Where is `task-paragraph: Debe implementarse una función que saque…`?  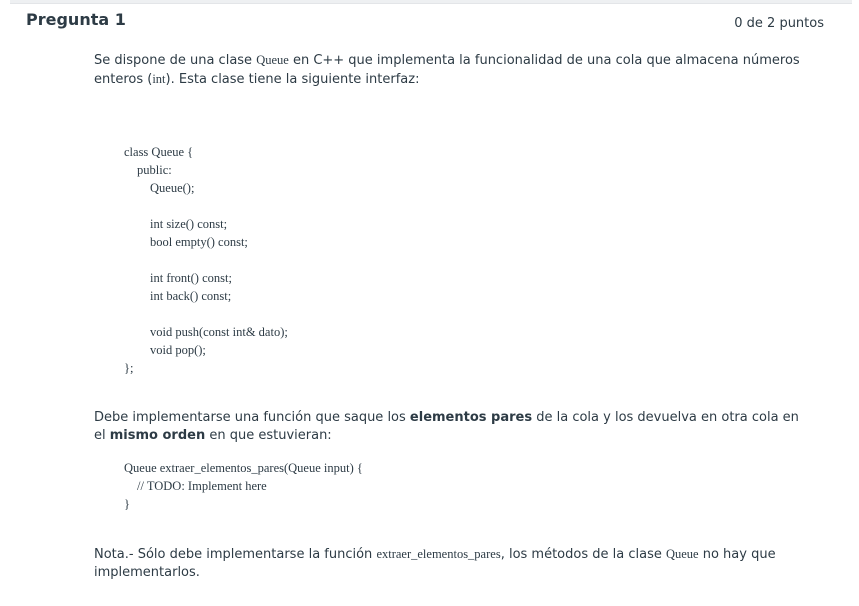
task-paragraph: Debe implementarse una función que saque… is located at coordinates (451, 427).